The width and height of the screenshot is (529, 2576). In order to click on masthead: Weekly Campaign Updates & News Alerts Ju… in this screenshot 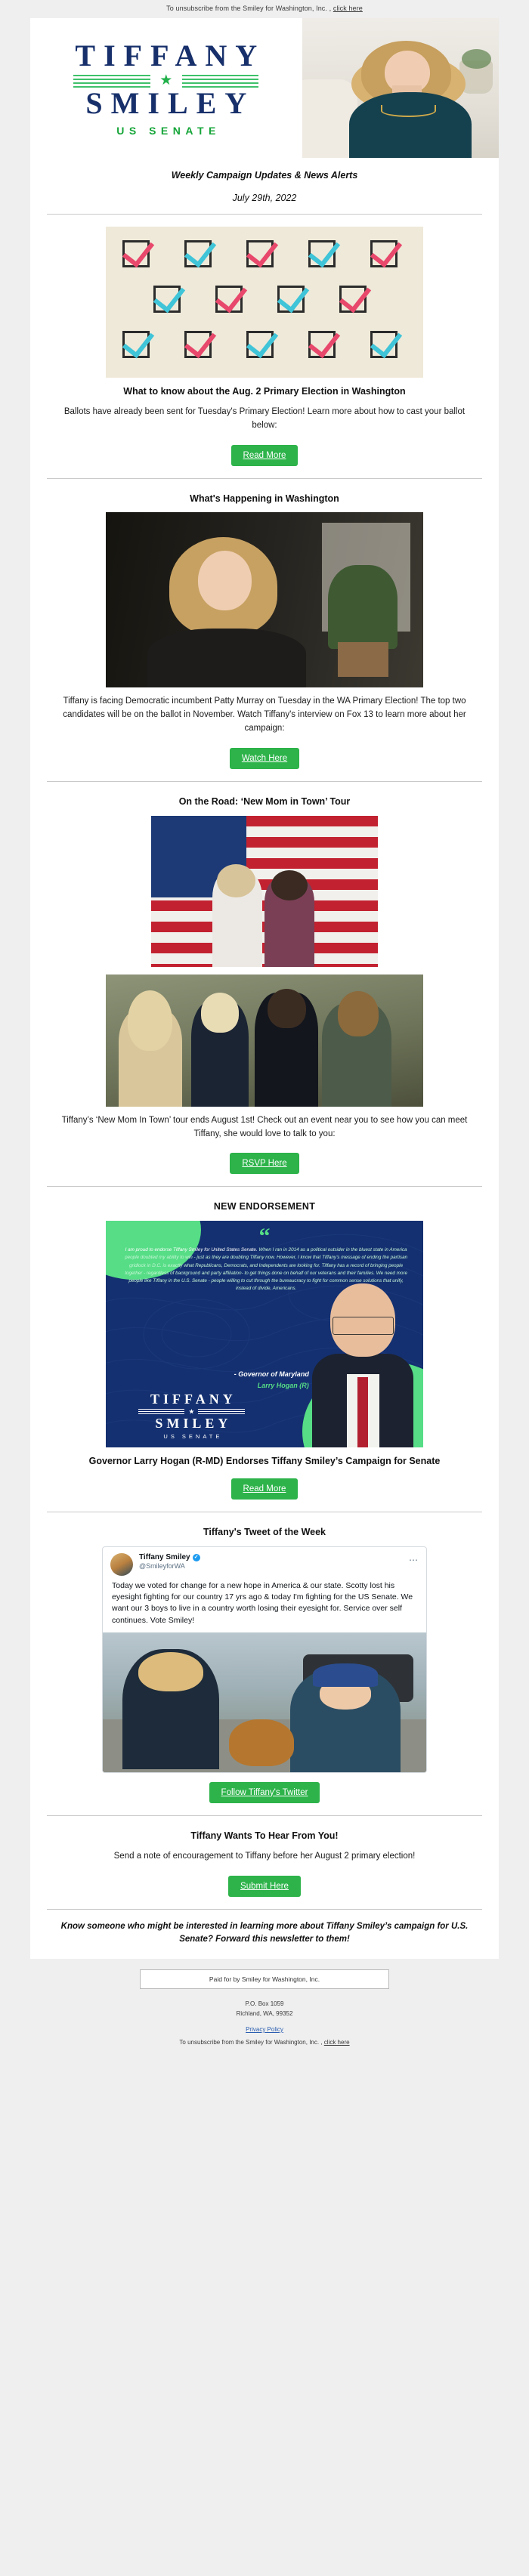, I will do `click(264, 186)`.